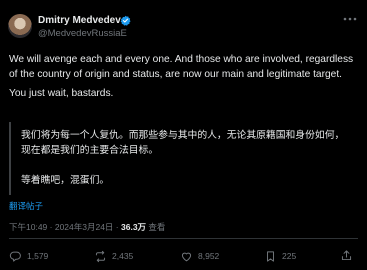  What do you see at coordinates (79, 20) in the screenshot?
I see `author-name: Dmitry Medvedev` at bounding box center [79, 20].